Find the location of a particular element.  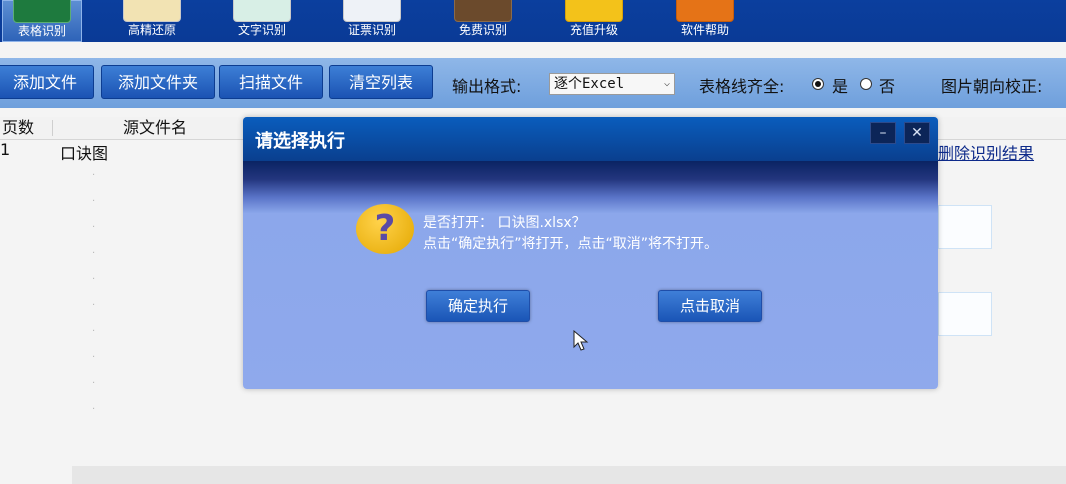

toolbar-hi-precision: 高精还原 is located at coordinates (152, 21).